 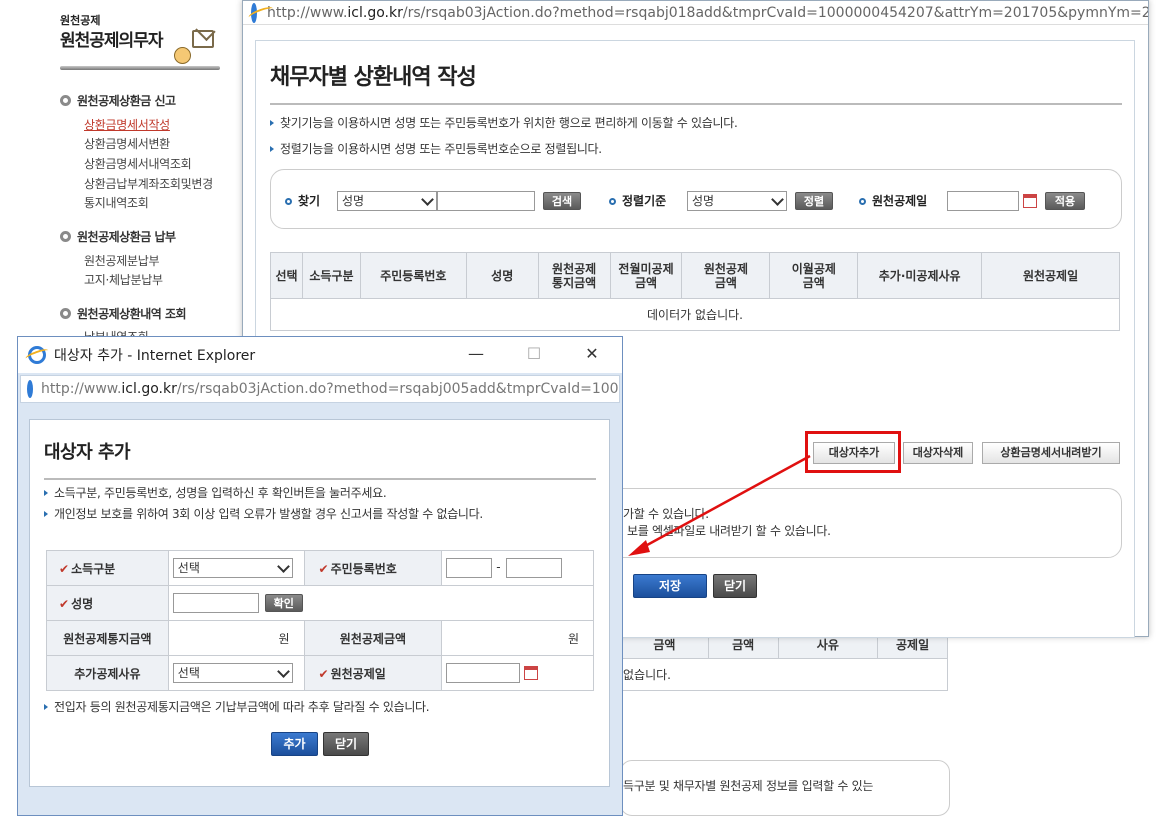 What do you see at coordinates (373, 77) in the screenshot?
I see `page-title: 채무자별 상환내역 작성` at bounding box center [373, 77].